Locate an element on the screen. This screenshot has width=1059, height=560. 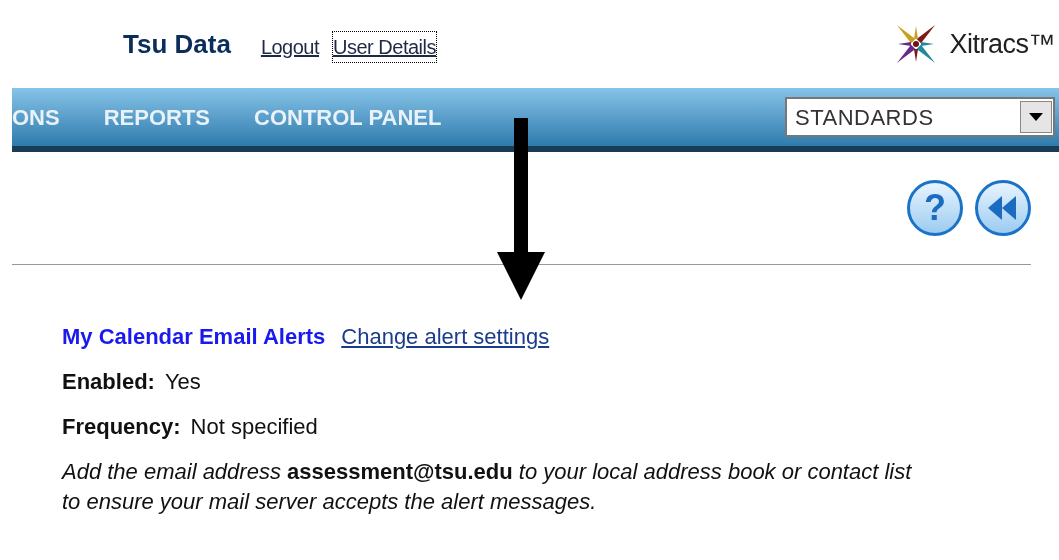
settings-link: Change alert settings is located at coordinates (445, 336).